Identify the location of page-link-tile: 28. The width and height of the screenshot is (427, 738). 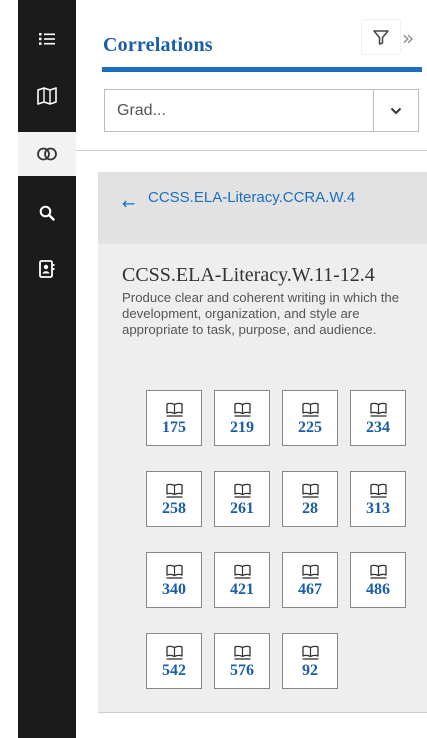
(310, 499).